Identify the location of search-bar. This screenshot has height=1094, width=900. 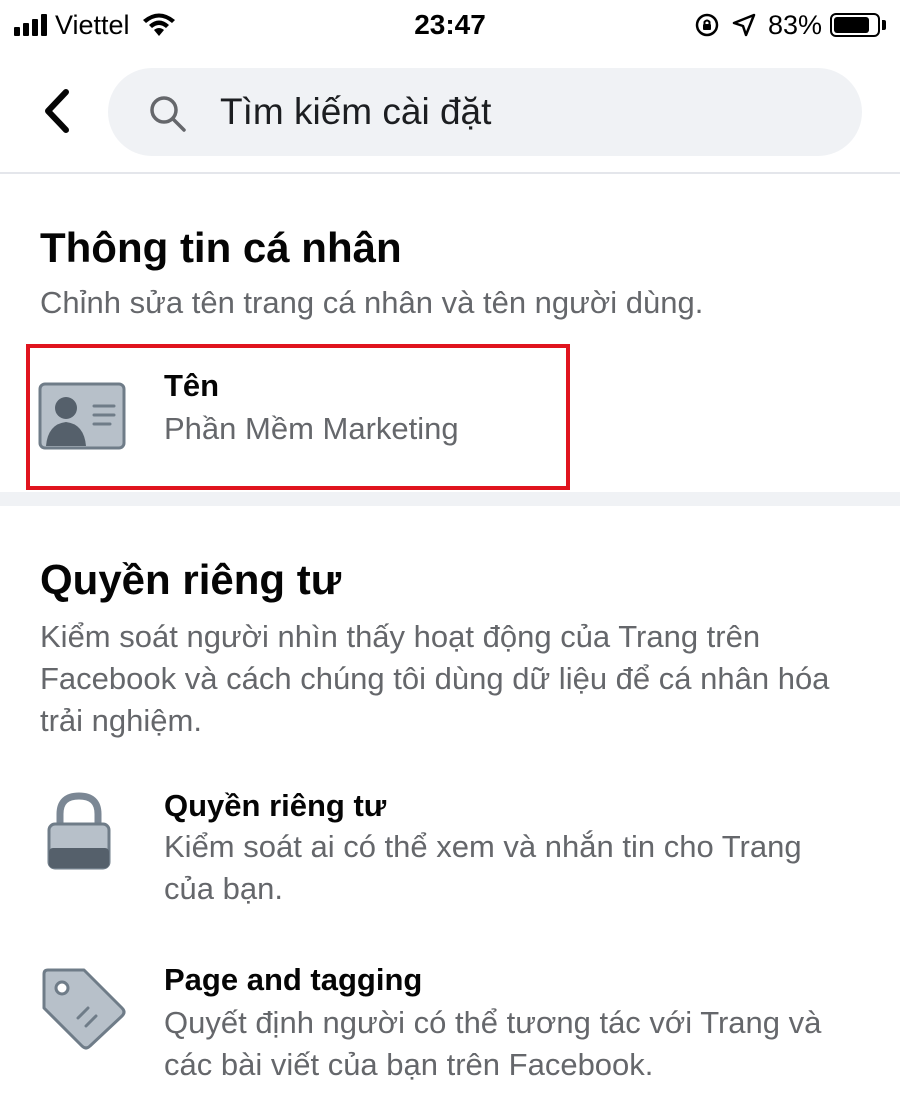
(485, 112).